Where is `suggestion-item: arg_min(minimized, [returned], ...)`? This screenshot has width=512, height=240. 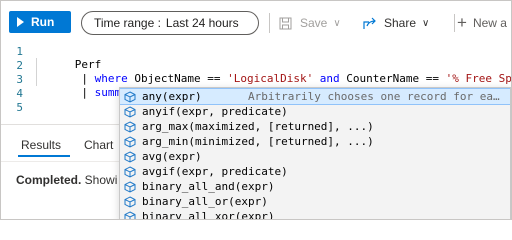
suggestion-item: arg_min(minimized, [returned], ...) is located at coordinates (315, 141).